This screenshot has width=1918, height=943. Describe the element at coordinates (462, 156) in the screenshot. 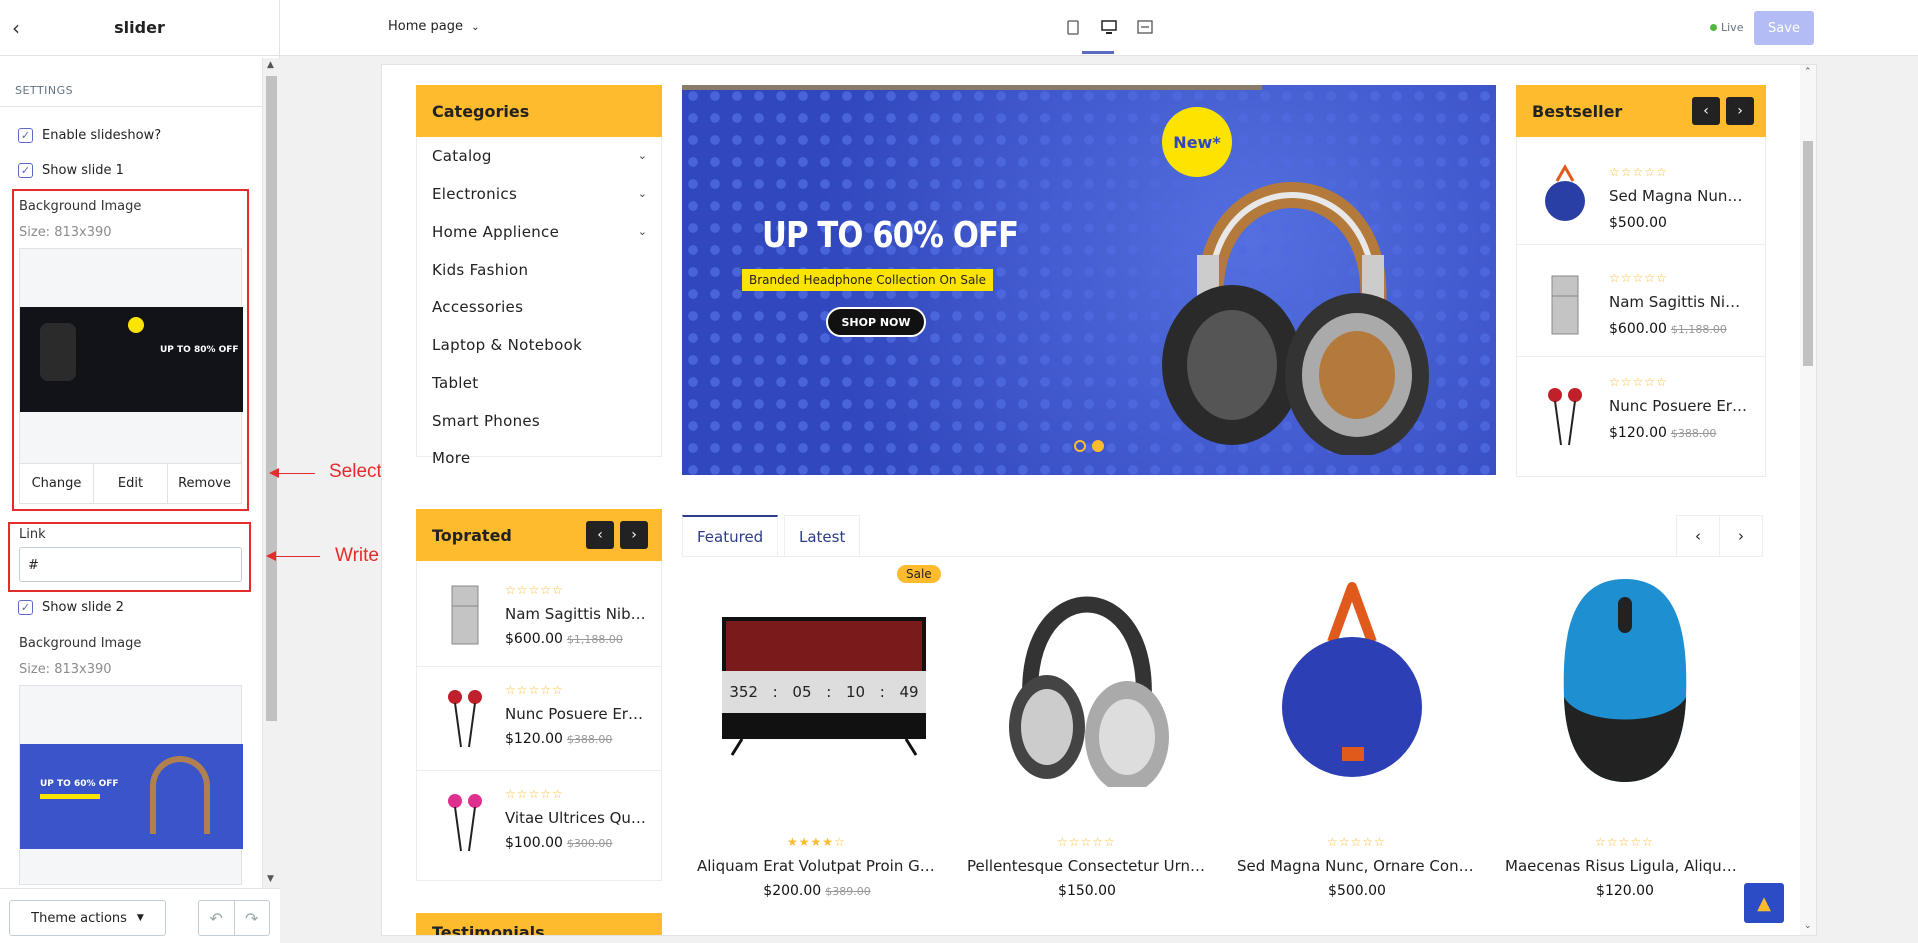

I see `category-catalog: Catalog` at that location.